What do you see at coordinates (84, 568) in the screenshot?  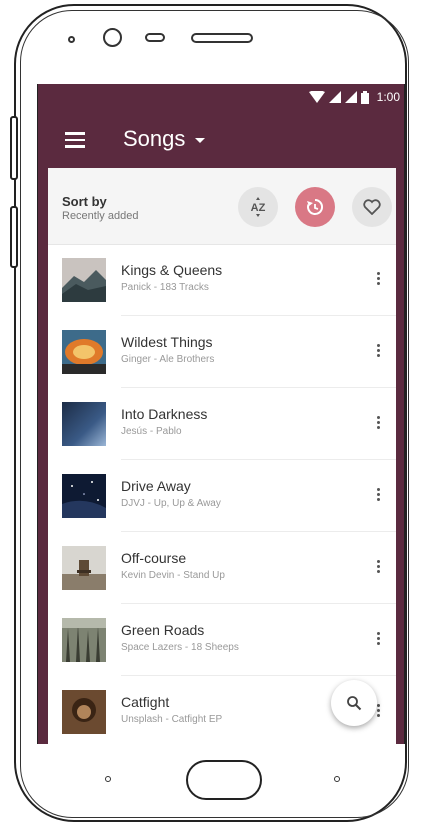 I see `album-art-off-course` at bounding box center [84, 568].